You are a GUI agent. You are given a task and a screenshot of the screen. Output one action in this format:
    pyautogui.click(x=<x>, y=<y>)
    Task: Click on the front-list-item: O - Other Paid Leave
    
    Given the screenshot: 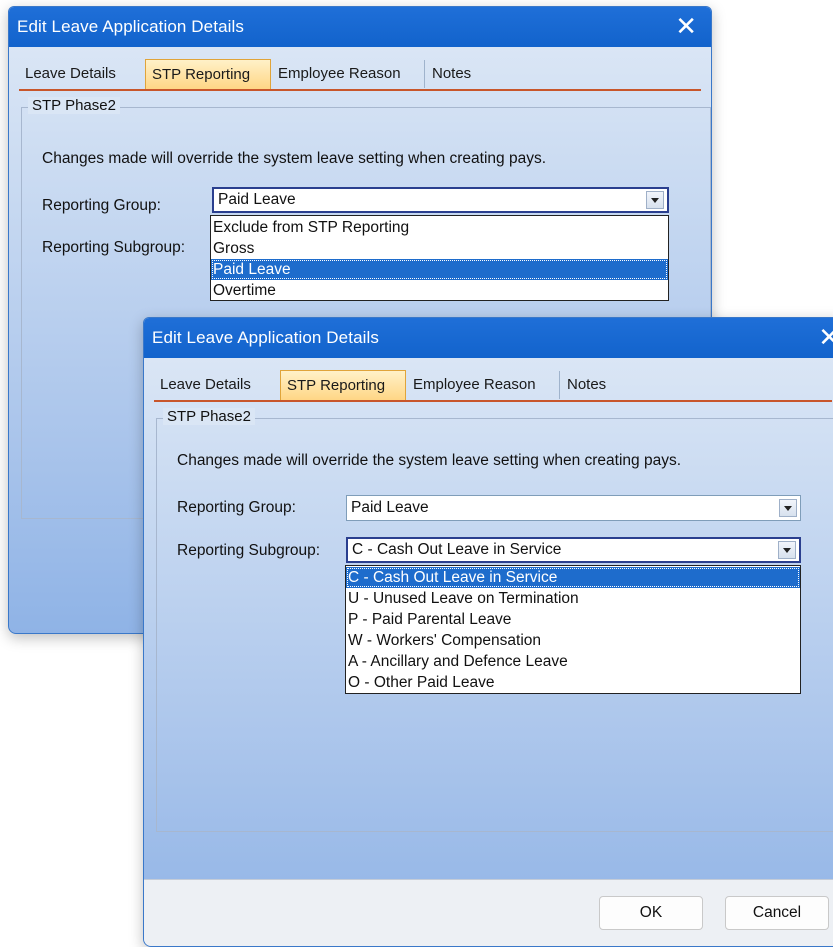 What is the action you would take?
    pyautogui.click(x=573, y=682)
    